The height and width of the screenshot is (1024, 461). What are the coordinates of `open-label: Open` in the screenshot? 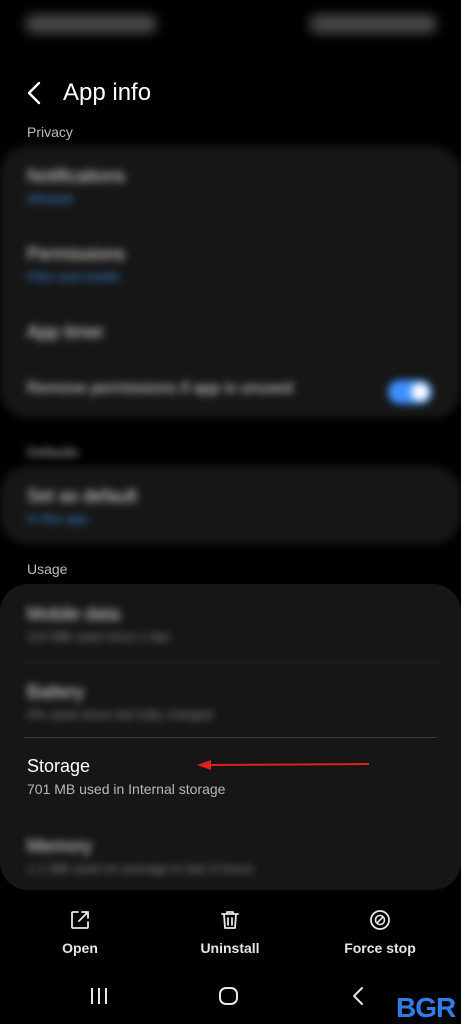 It's located at (80, 948).